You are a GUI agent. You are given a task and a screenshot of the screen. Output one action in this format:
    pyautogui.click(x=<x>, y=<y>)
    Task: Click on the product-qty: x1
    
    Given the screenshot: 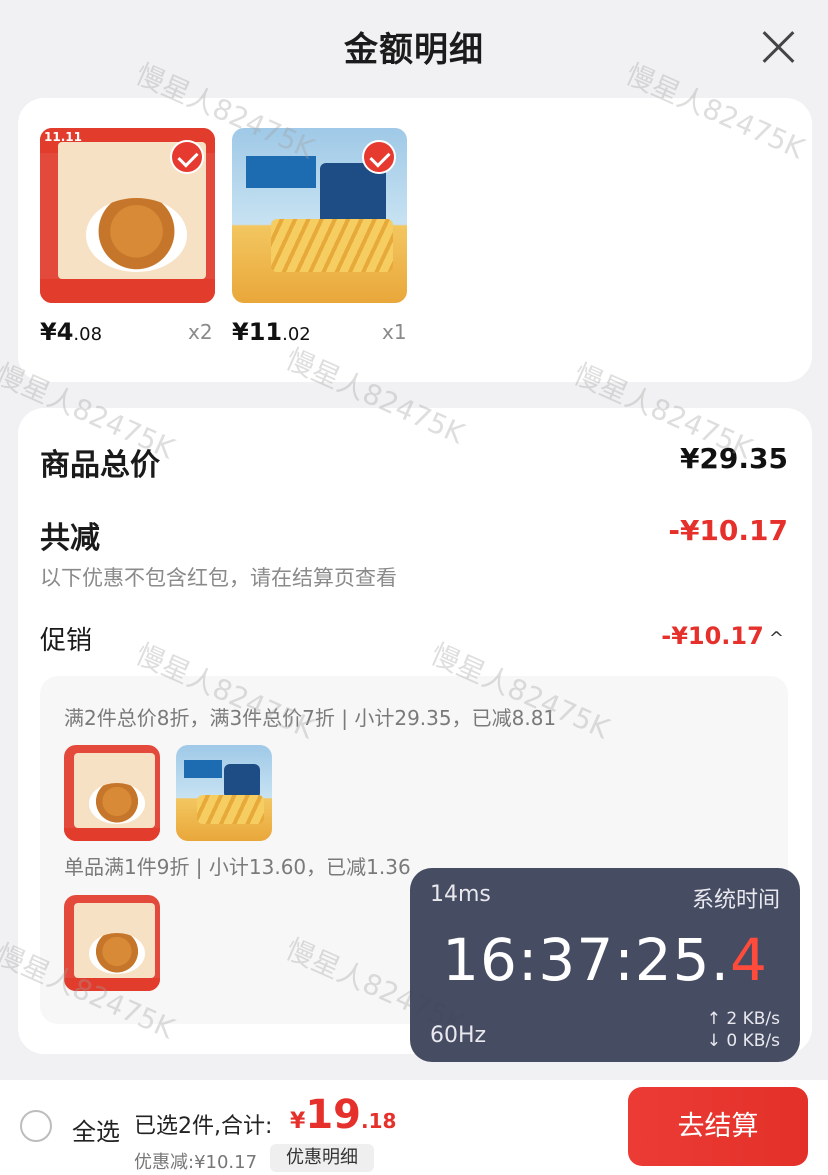 What is the action you would take?
    pyautogui.click(x=394, y=332)
    